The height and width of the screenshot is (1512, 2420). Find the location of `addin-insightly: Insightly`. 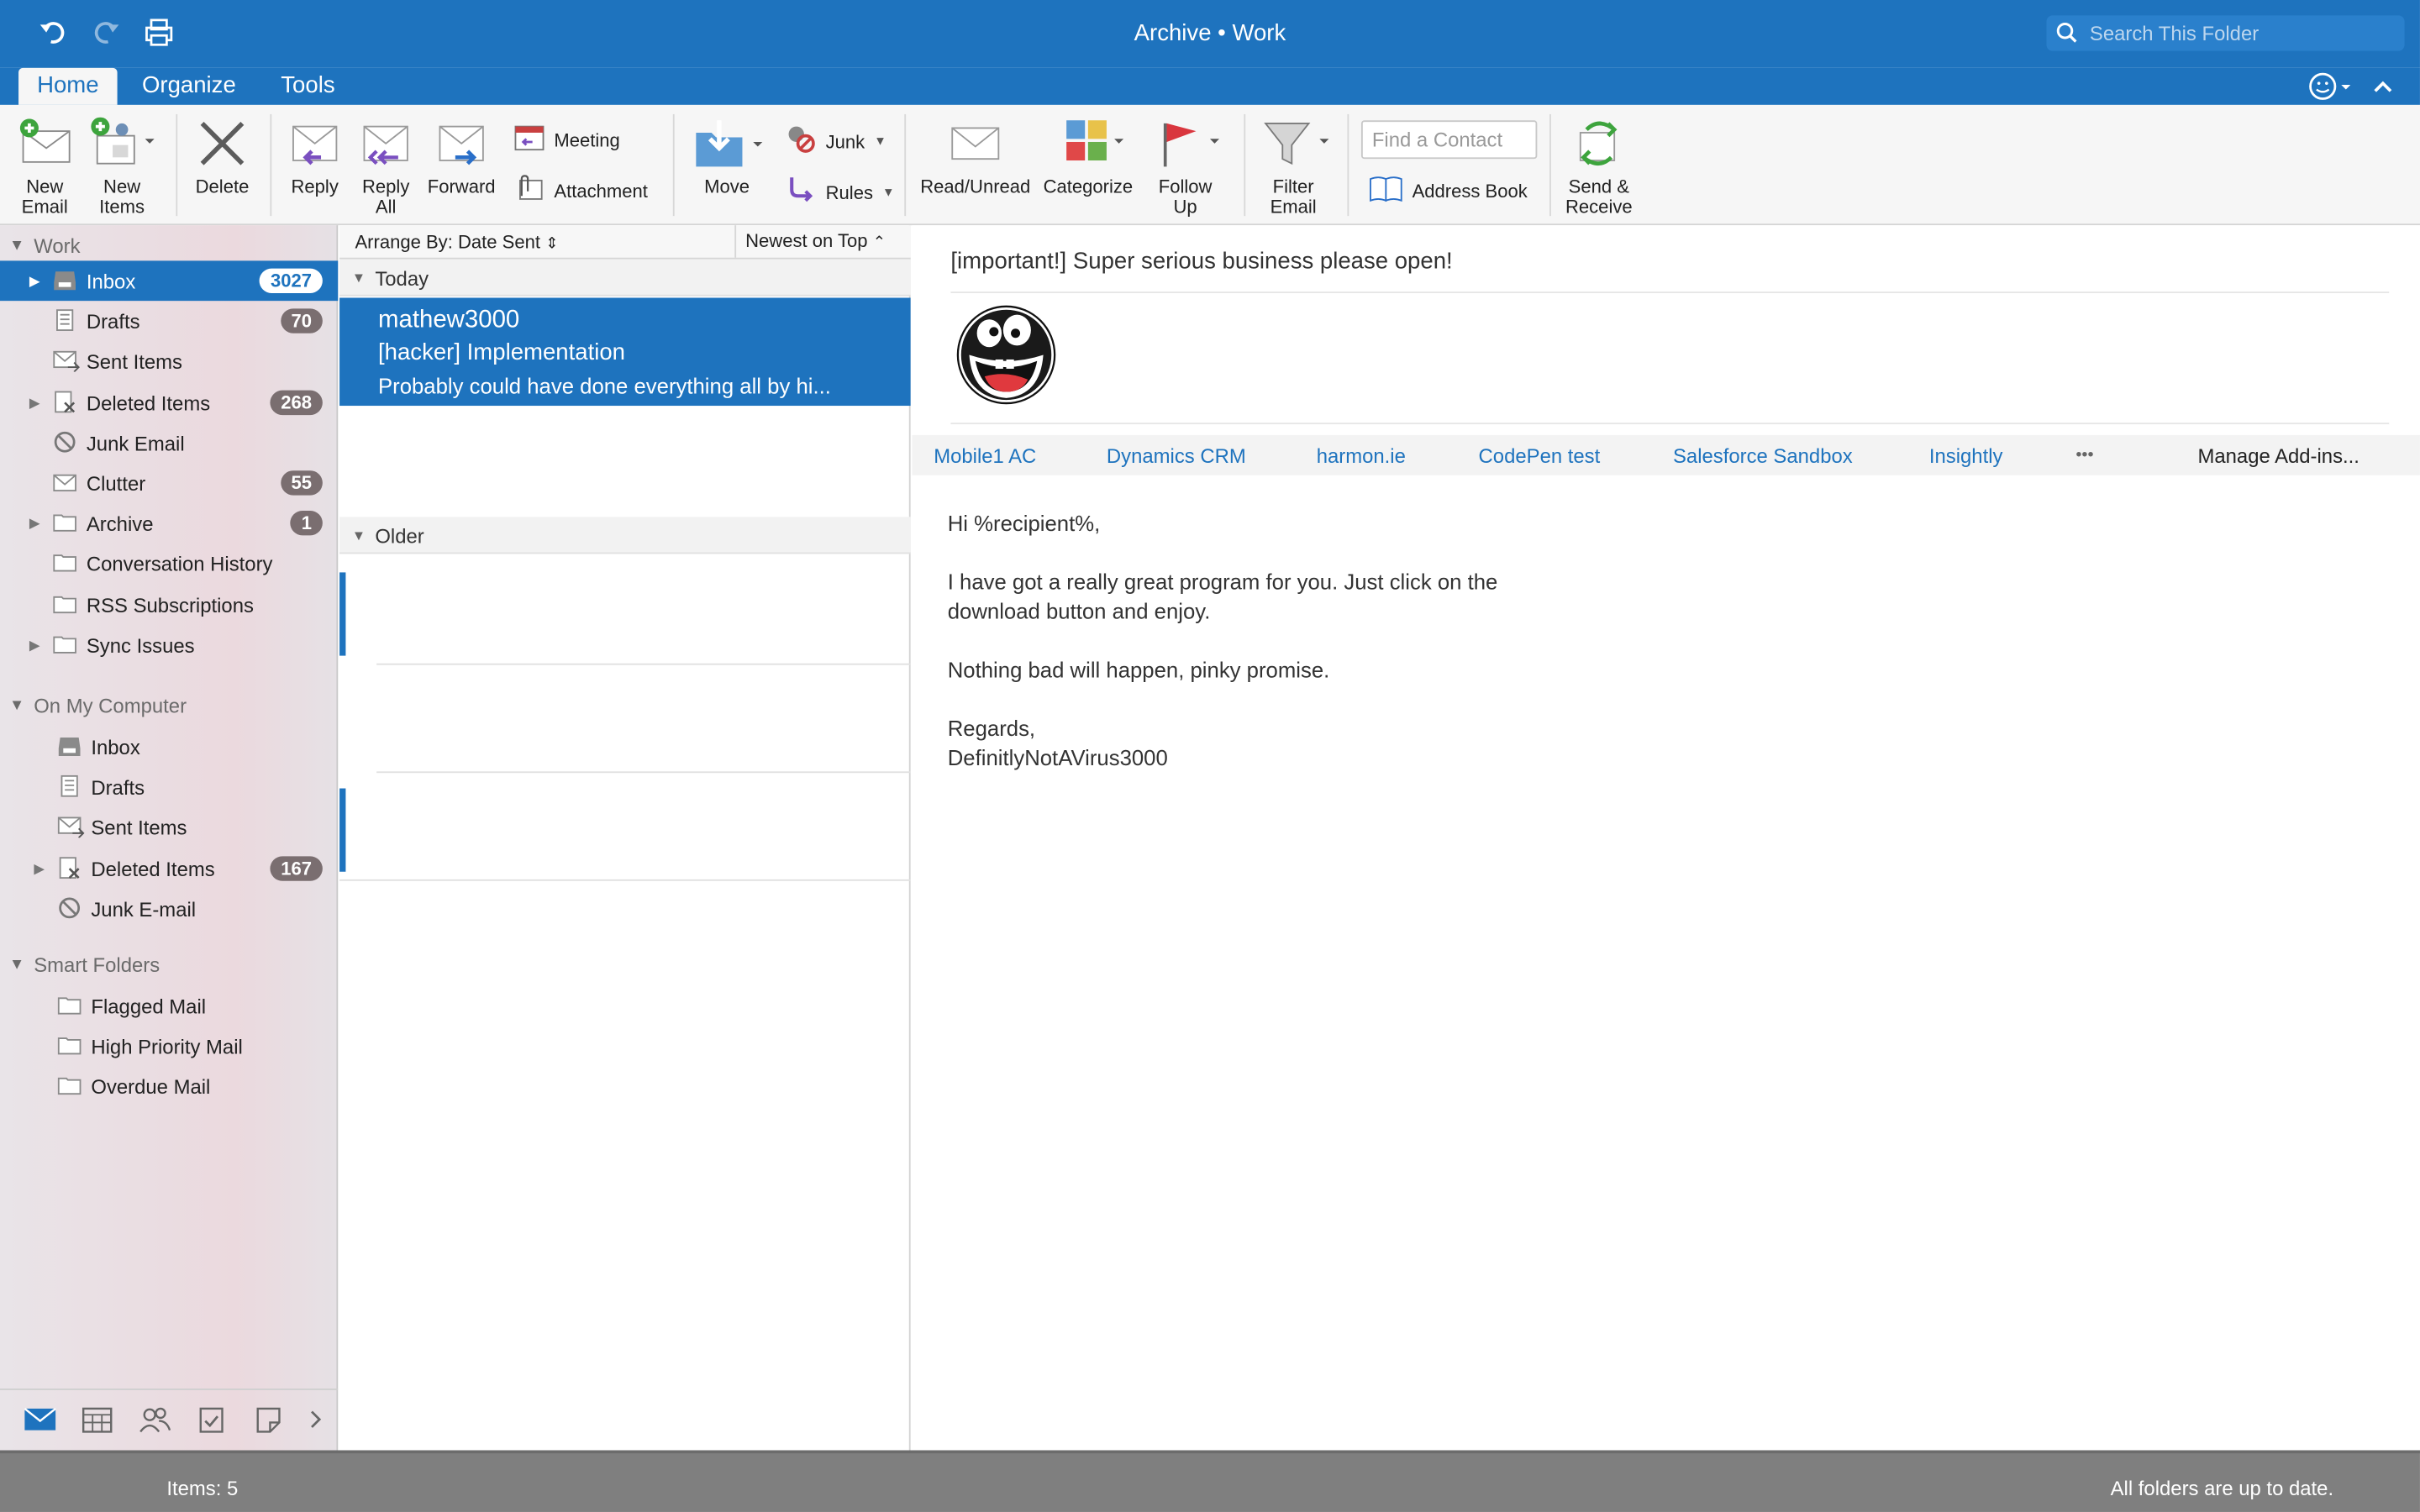

addin-insightly: Insightly is located at coordinates (1966, 456).